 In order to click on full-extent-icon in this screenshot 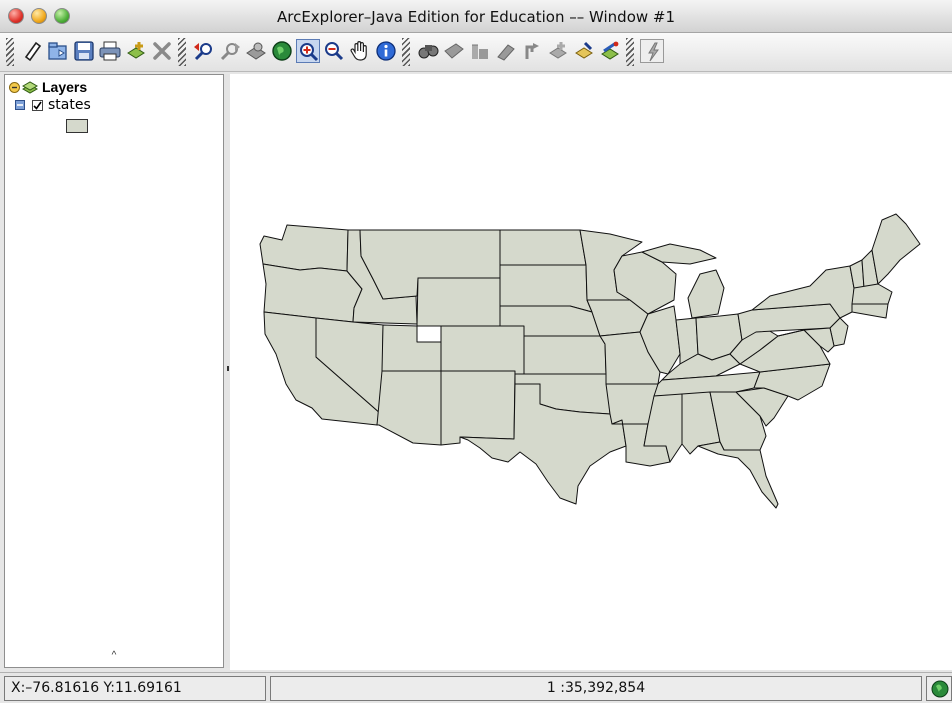, I will do `click(282, 51)`.